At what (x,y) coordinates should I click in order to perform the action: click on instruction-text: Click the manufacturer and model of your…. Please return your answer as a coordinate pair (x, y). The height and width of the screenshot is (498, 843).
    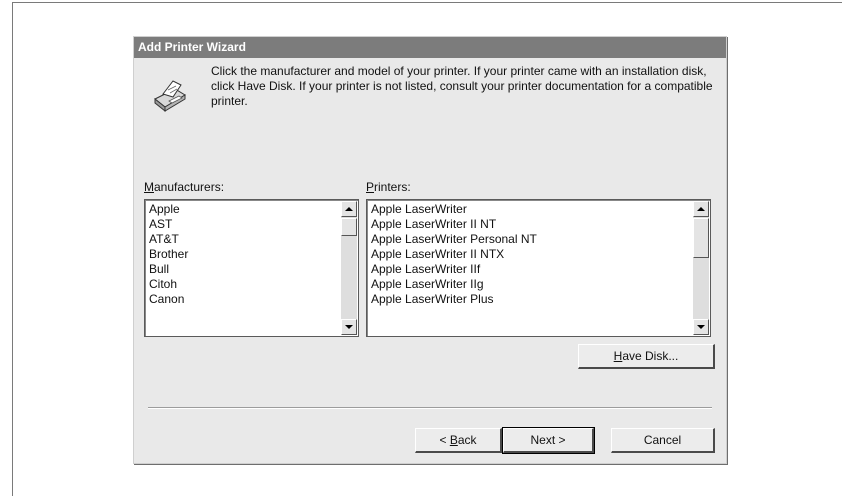
    Looking at the image, I should click on (462, 86).